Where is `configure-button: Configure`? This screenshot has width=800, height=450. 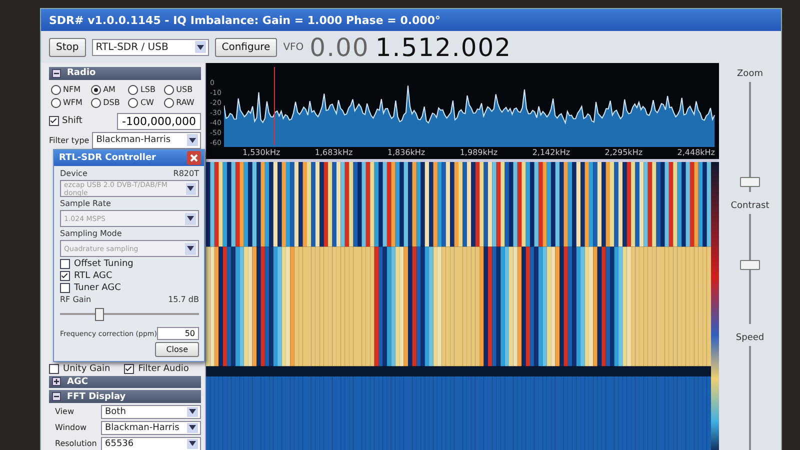 configure-button: Configure is located at coordinates (246, 47).